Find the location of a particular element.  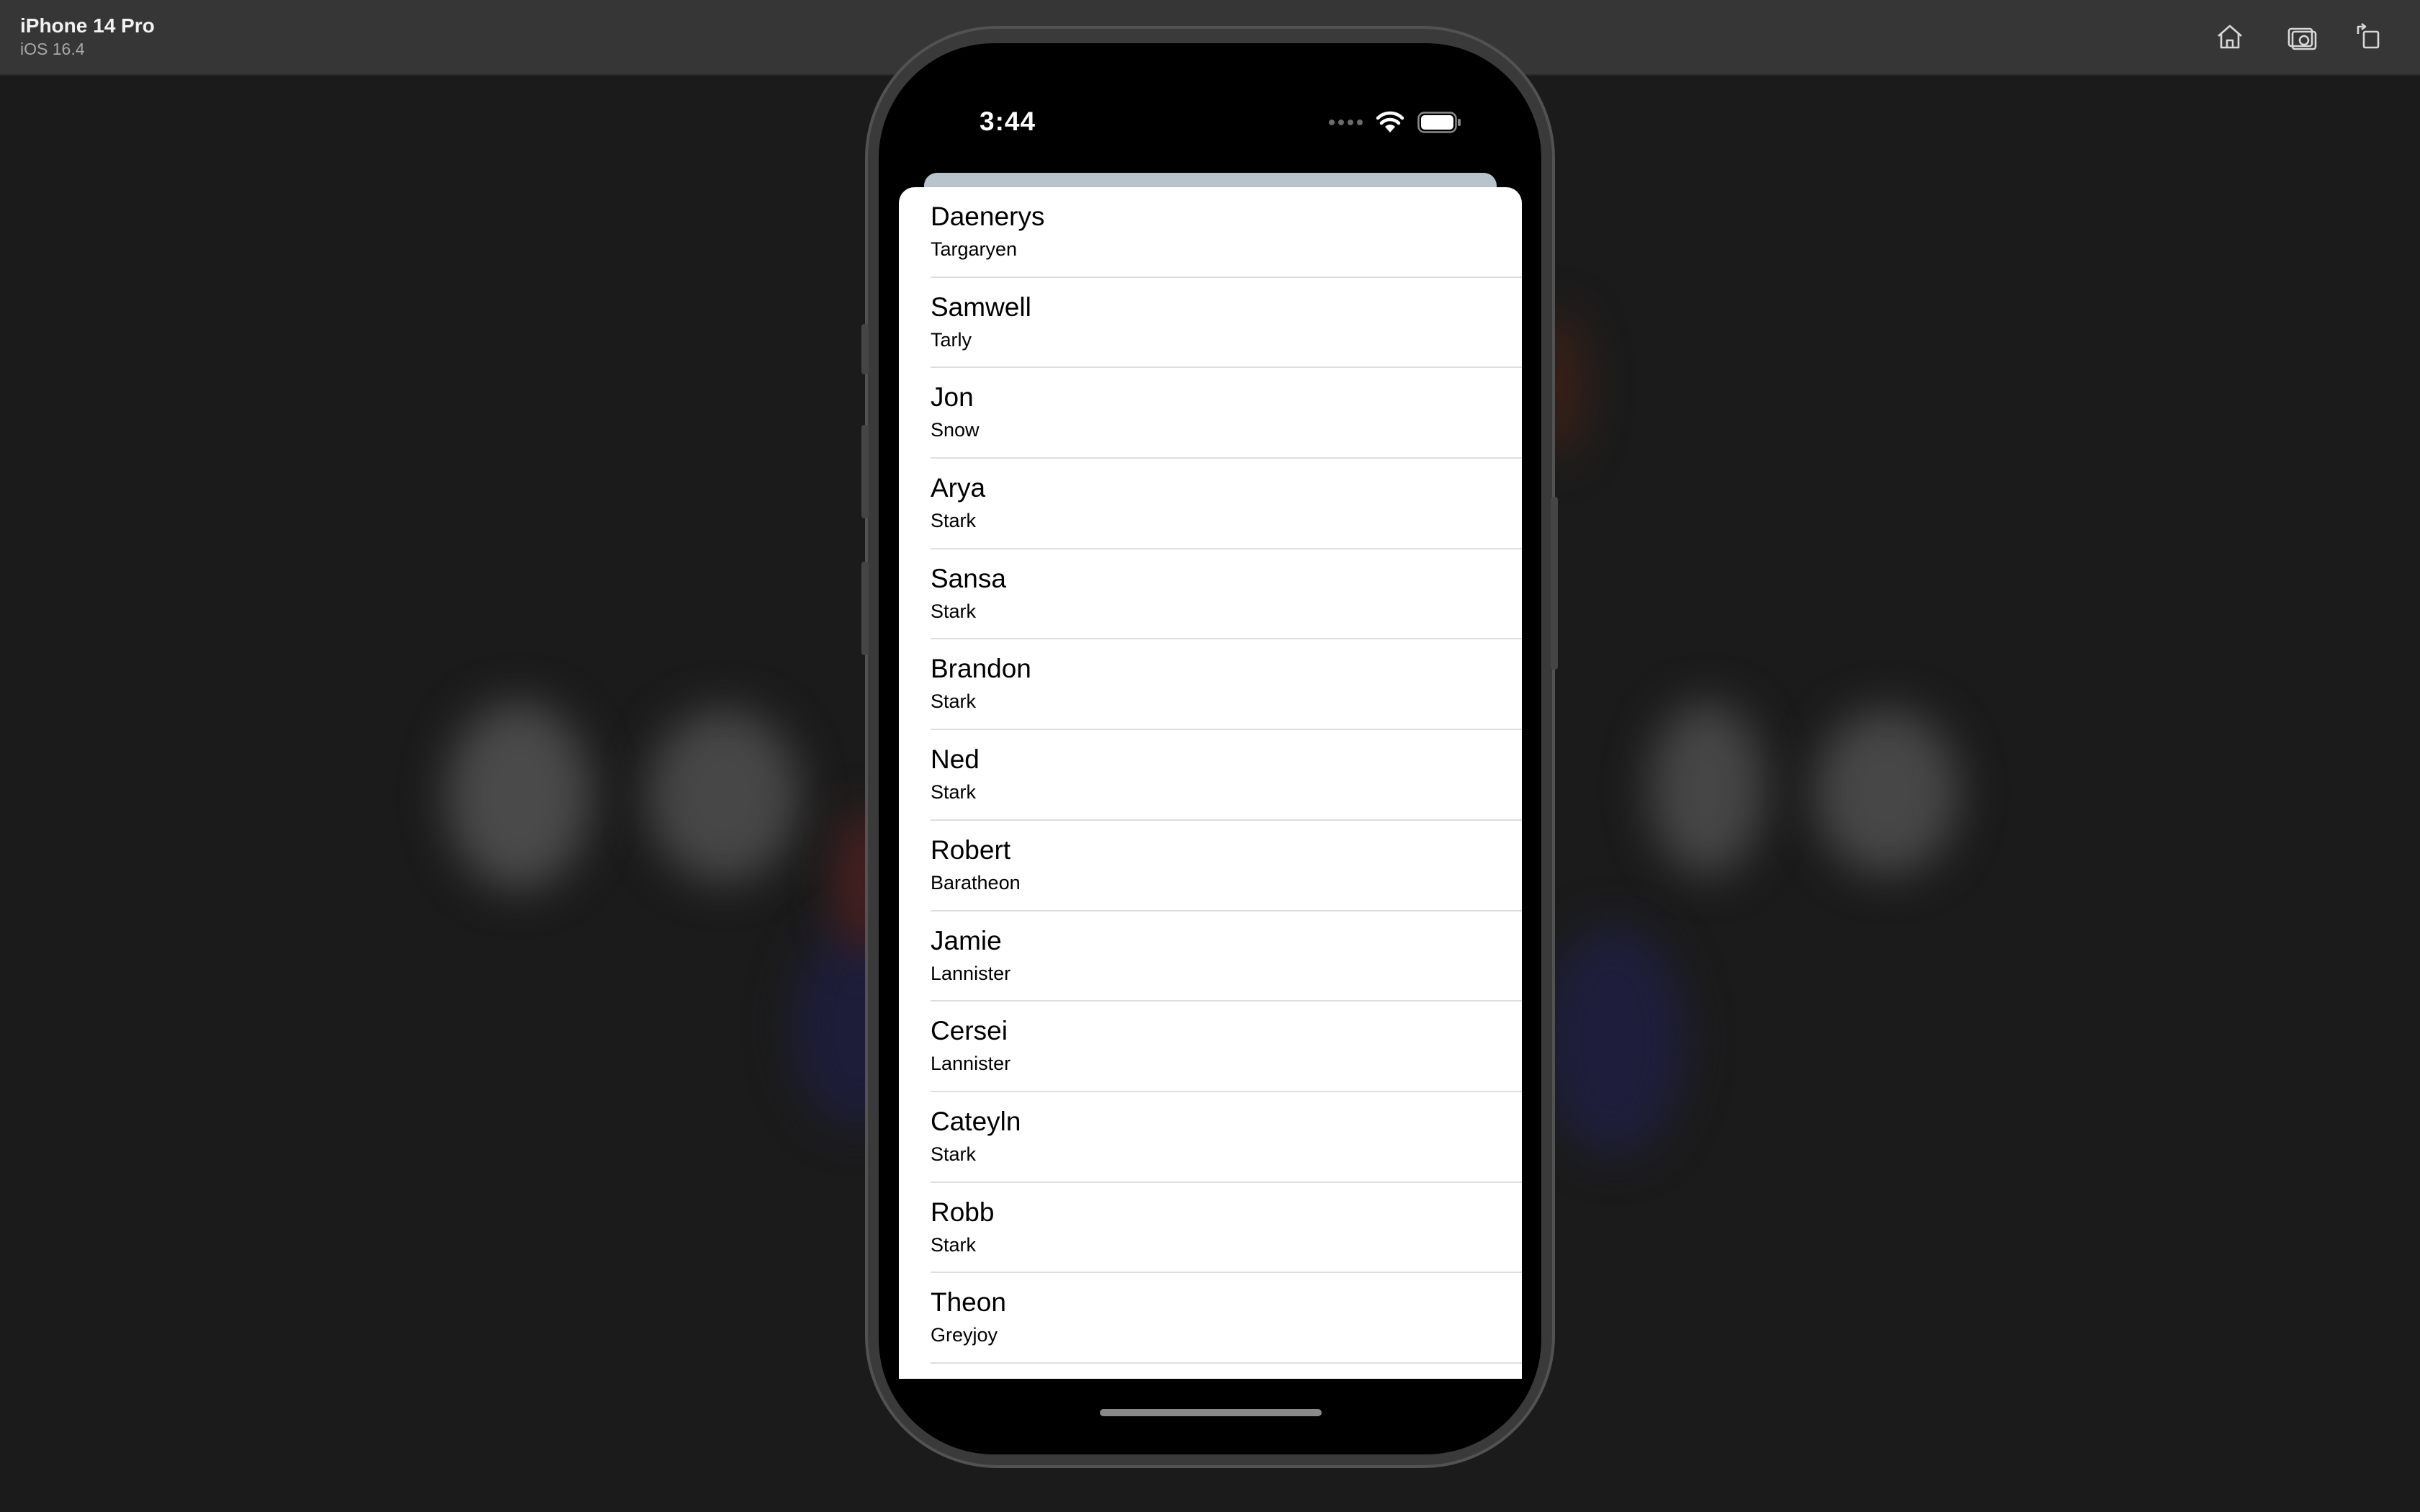

volume-down-button is located at coordinates (865, 608).